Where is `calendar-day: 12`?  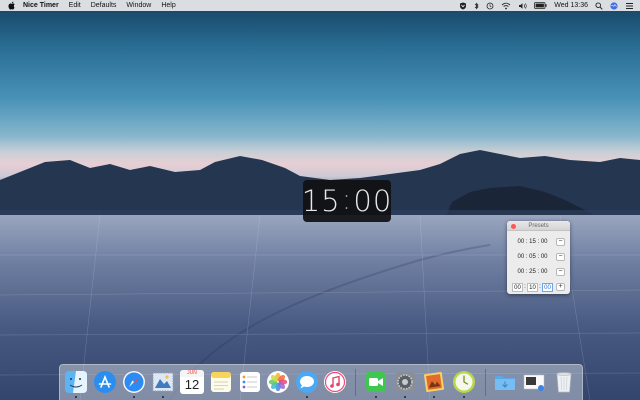
calendar-day: 12 is located at coordinates (192, 384).